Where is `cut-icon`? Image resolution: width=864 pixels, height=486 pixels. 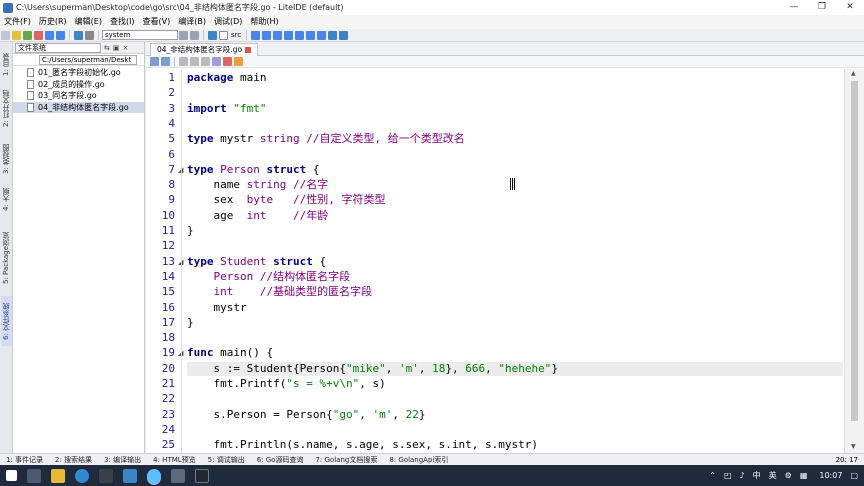
cut-icon is located at coordinates (183, 61).